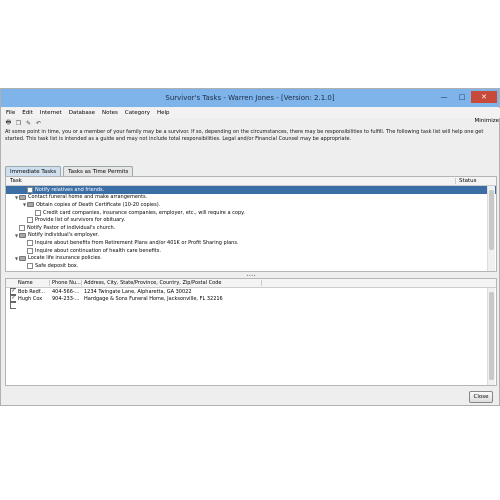  Describe the element at coordinates (70, 189) in the screenshot. I see `task-label: Notify relatives and friends.` at that location.